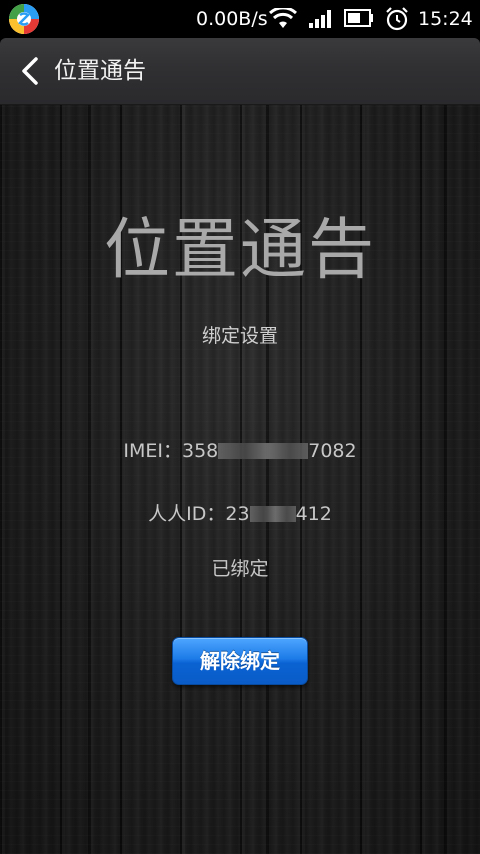 This screenshot has width=480, height=854. Describe the element at coordinates (272, 514) in the screenshot. I see `redacted-renren-id-block` at that location.